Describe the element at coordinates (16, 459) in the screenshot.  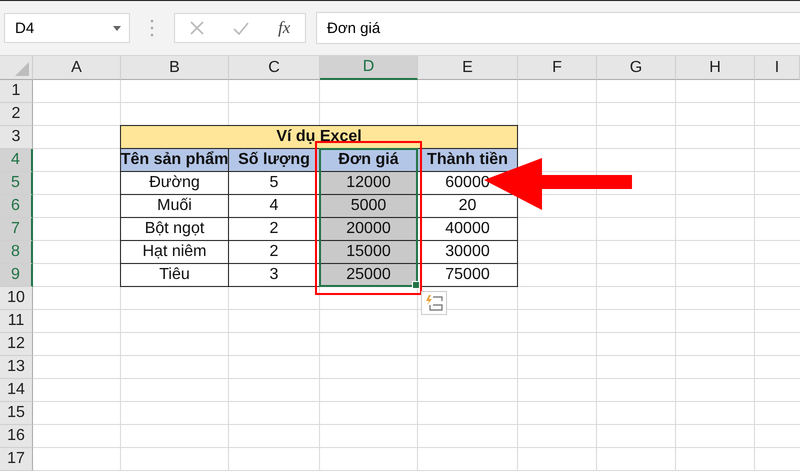
I see `row-header: 17` at that location.